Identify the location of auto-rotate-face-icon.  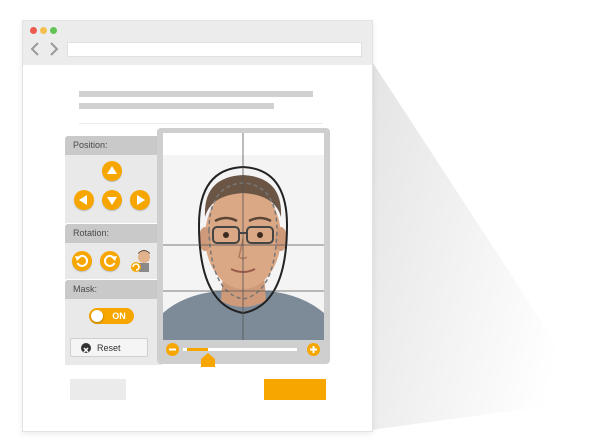
(141, 261).